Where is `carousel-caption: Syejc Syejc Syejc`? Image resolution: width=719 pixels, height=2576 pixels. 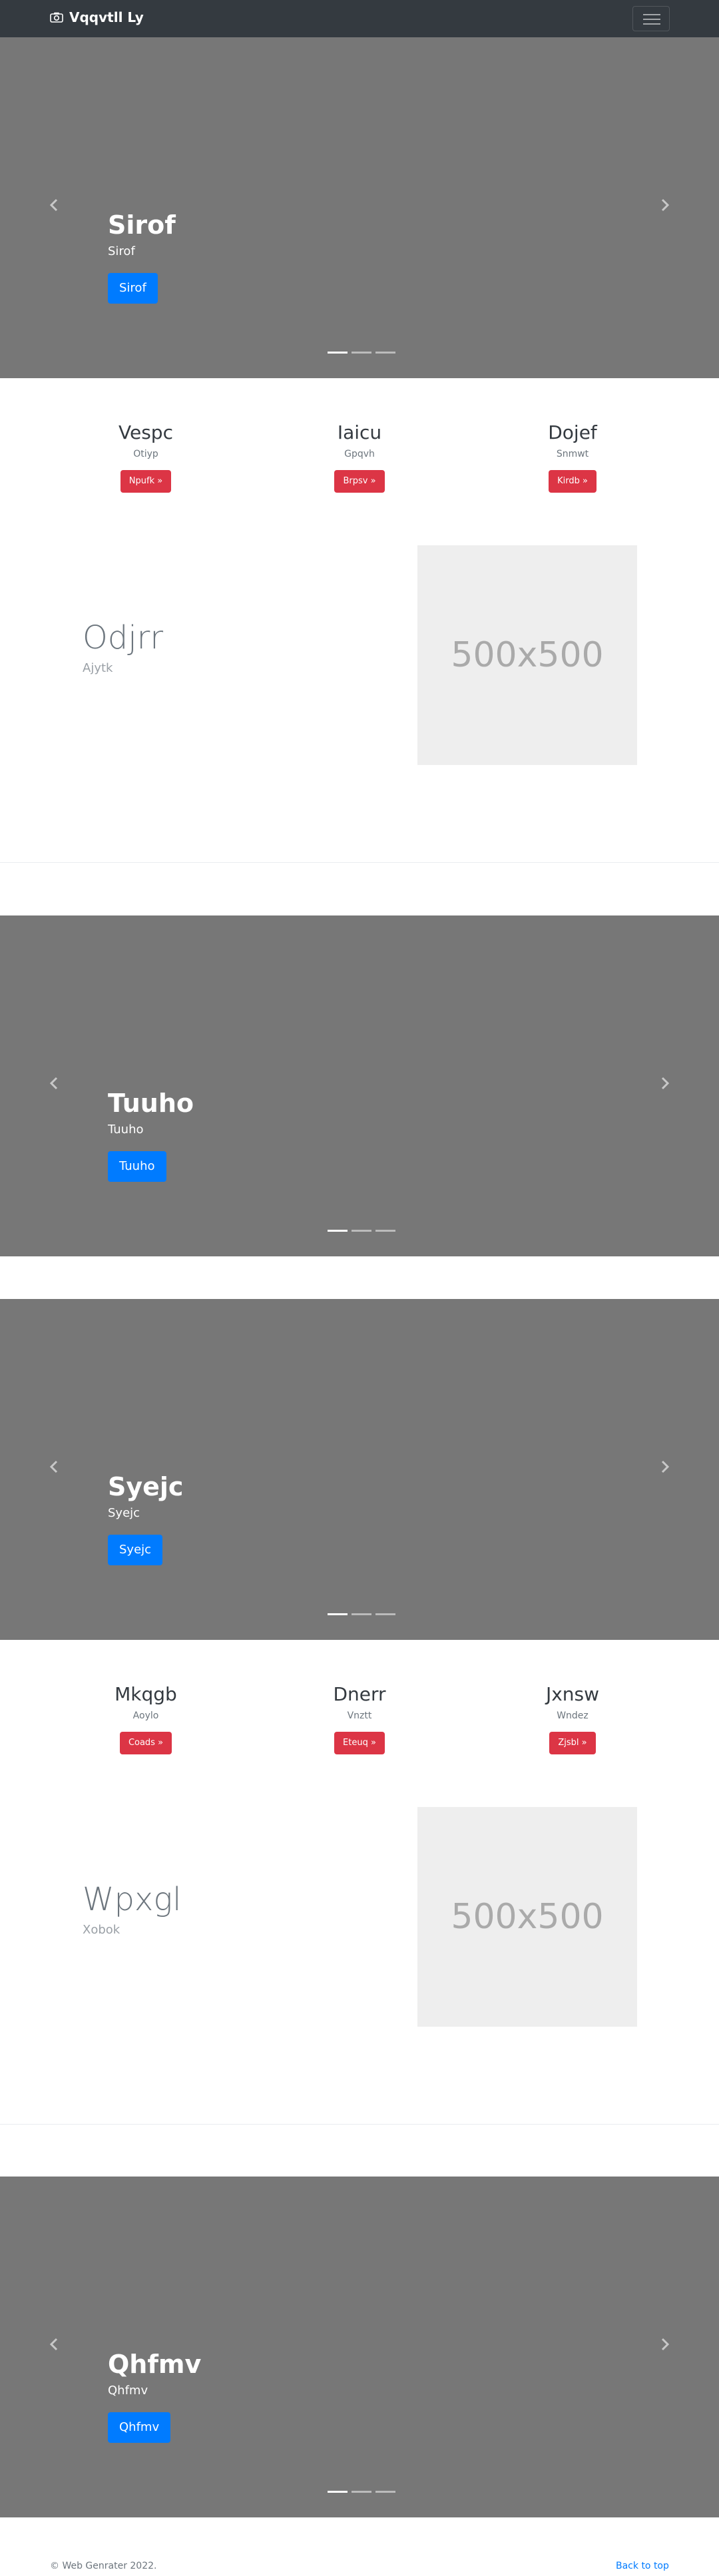 carousel-caption: Syejc Syejc Syejc is located at coordinates (146, 1518).